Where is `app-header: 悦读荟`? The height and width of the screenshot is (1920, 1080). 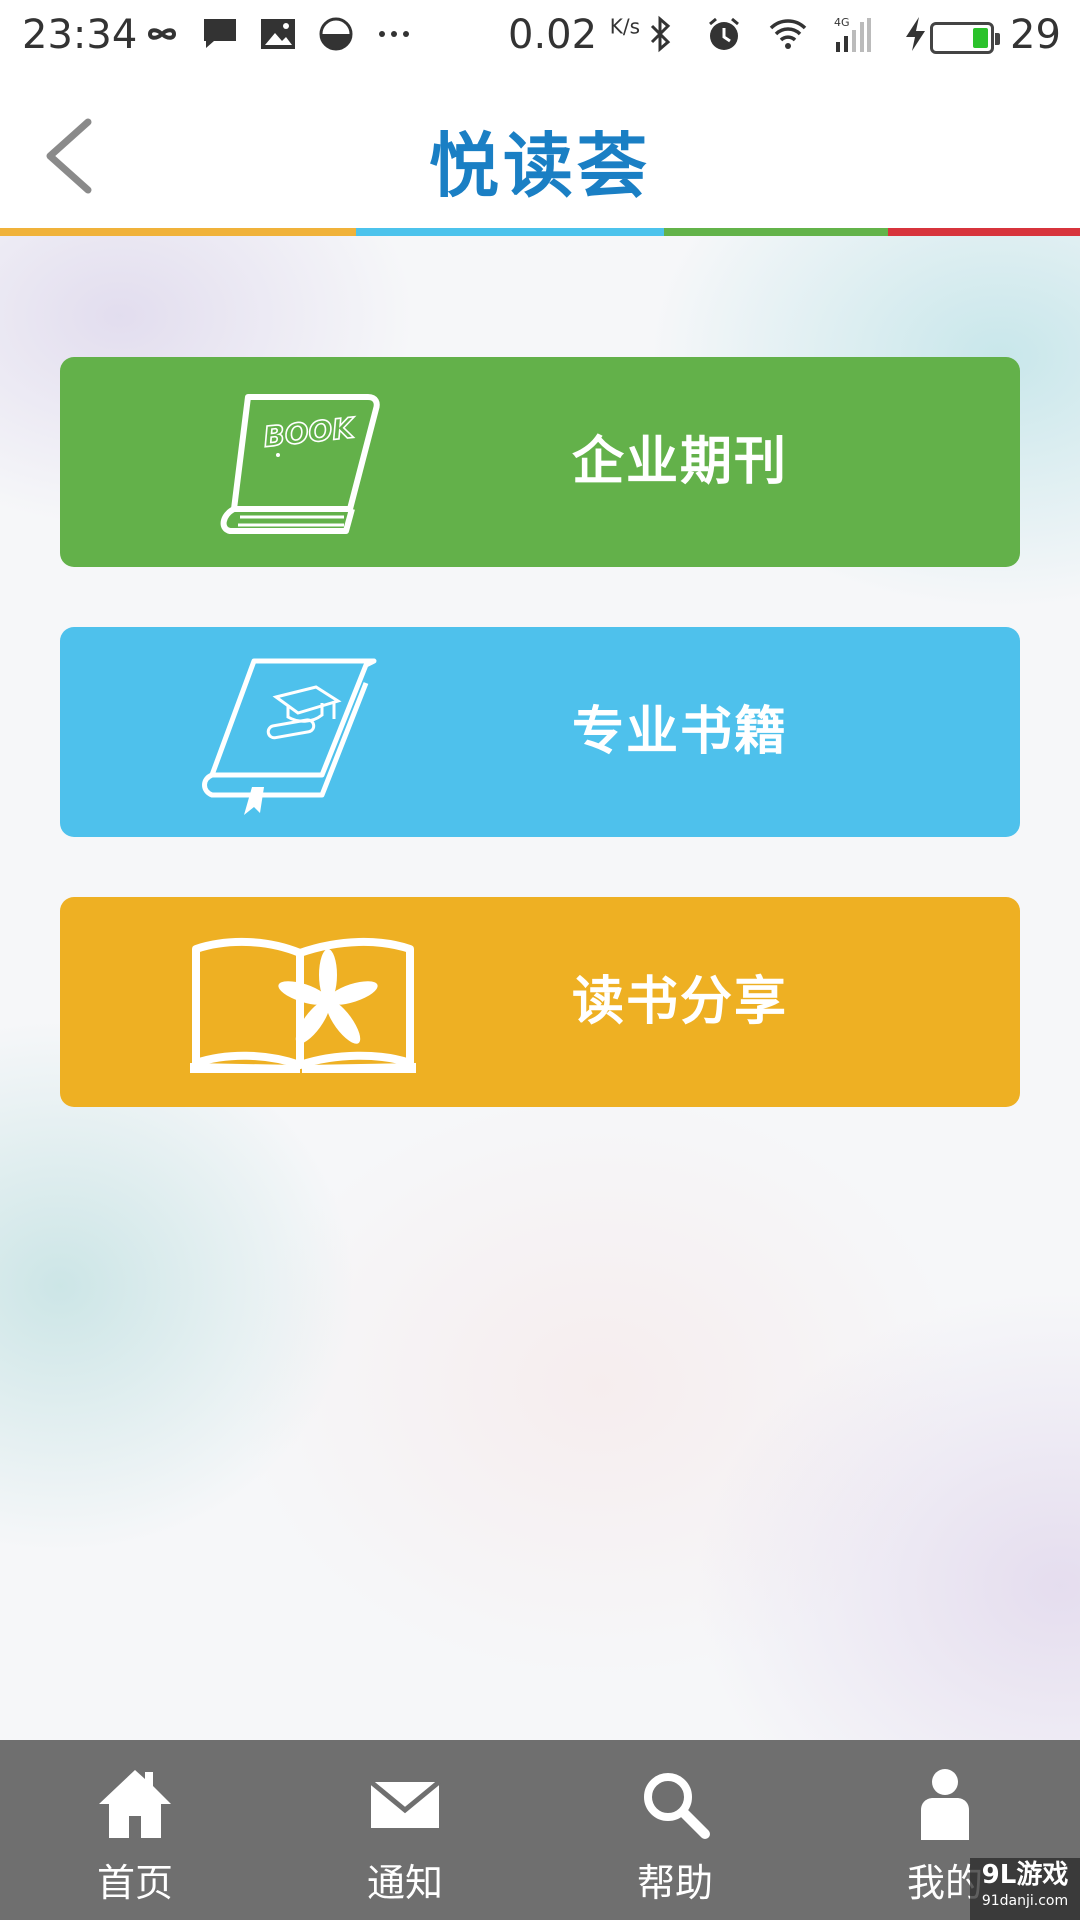 app-header: 悦读荟 is located at coordinates (540, 152).